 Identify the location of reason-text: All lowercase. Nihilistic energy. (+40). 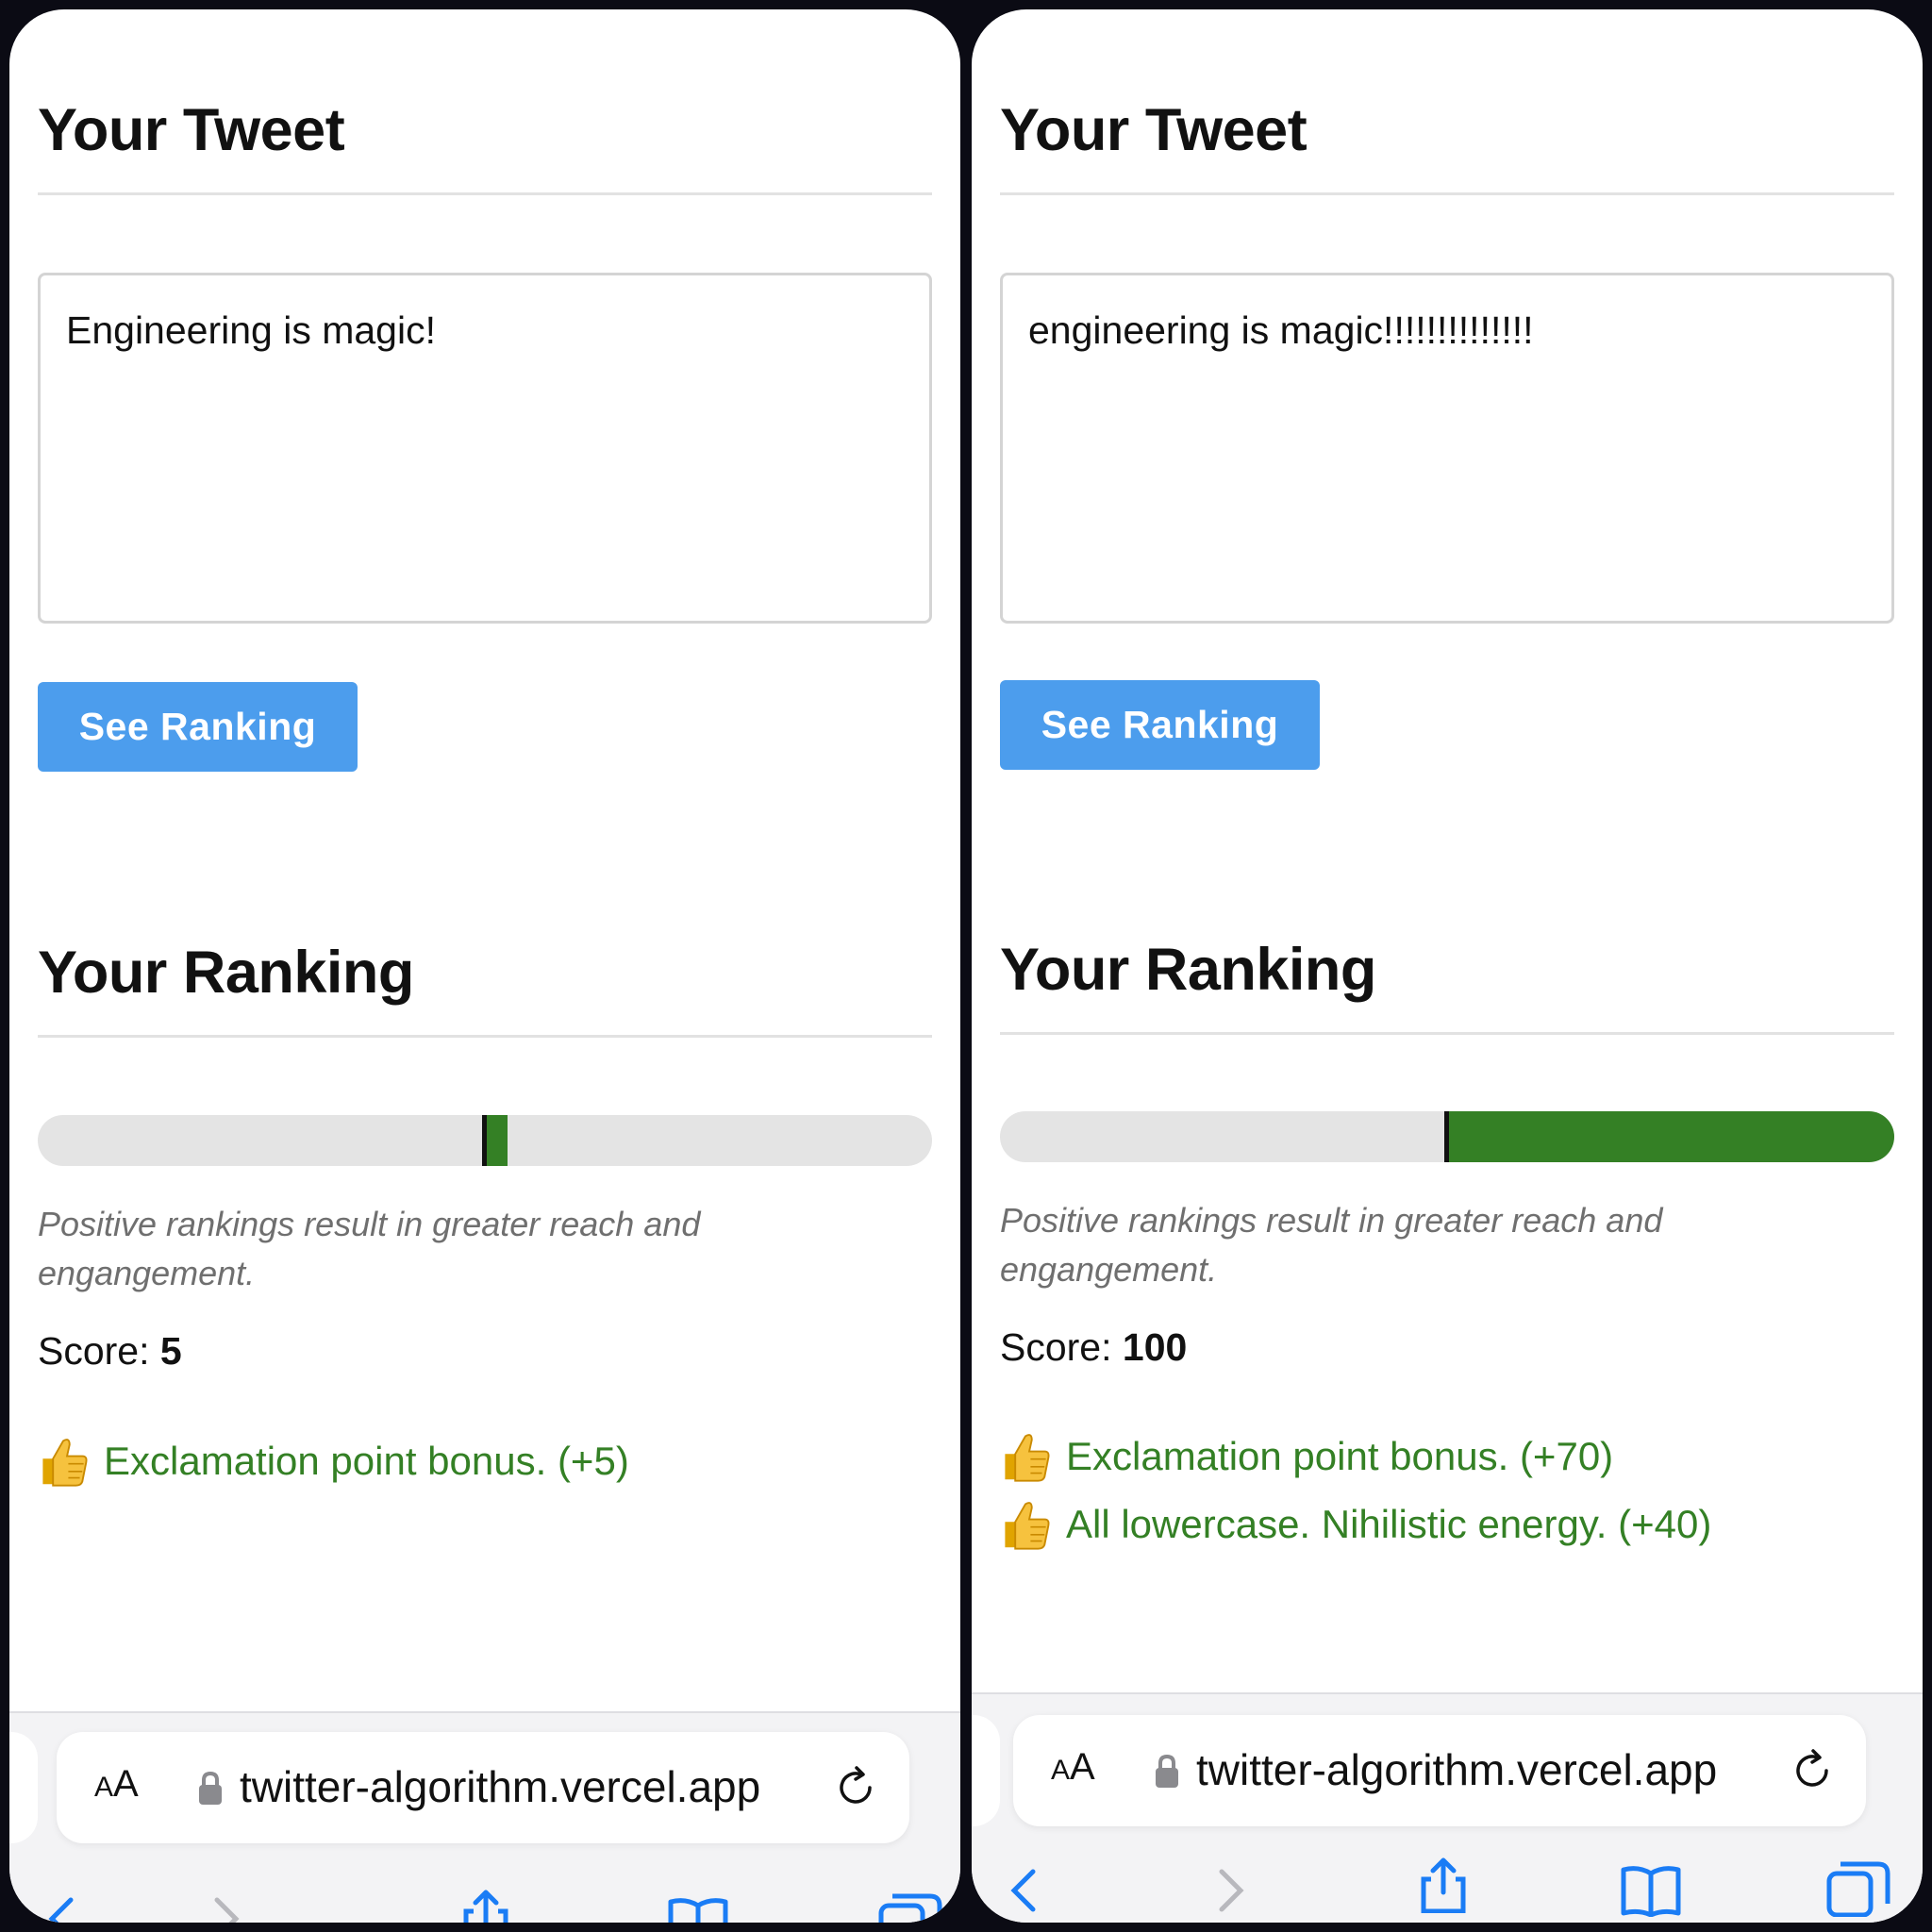
(1389, 1524).